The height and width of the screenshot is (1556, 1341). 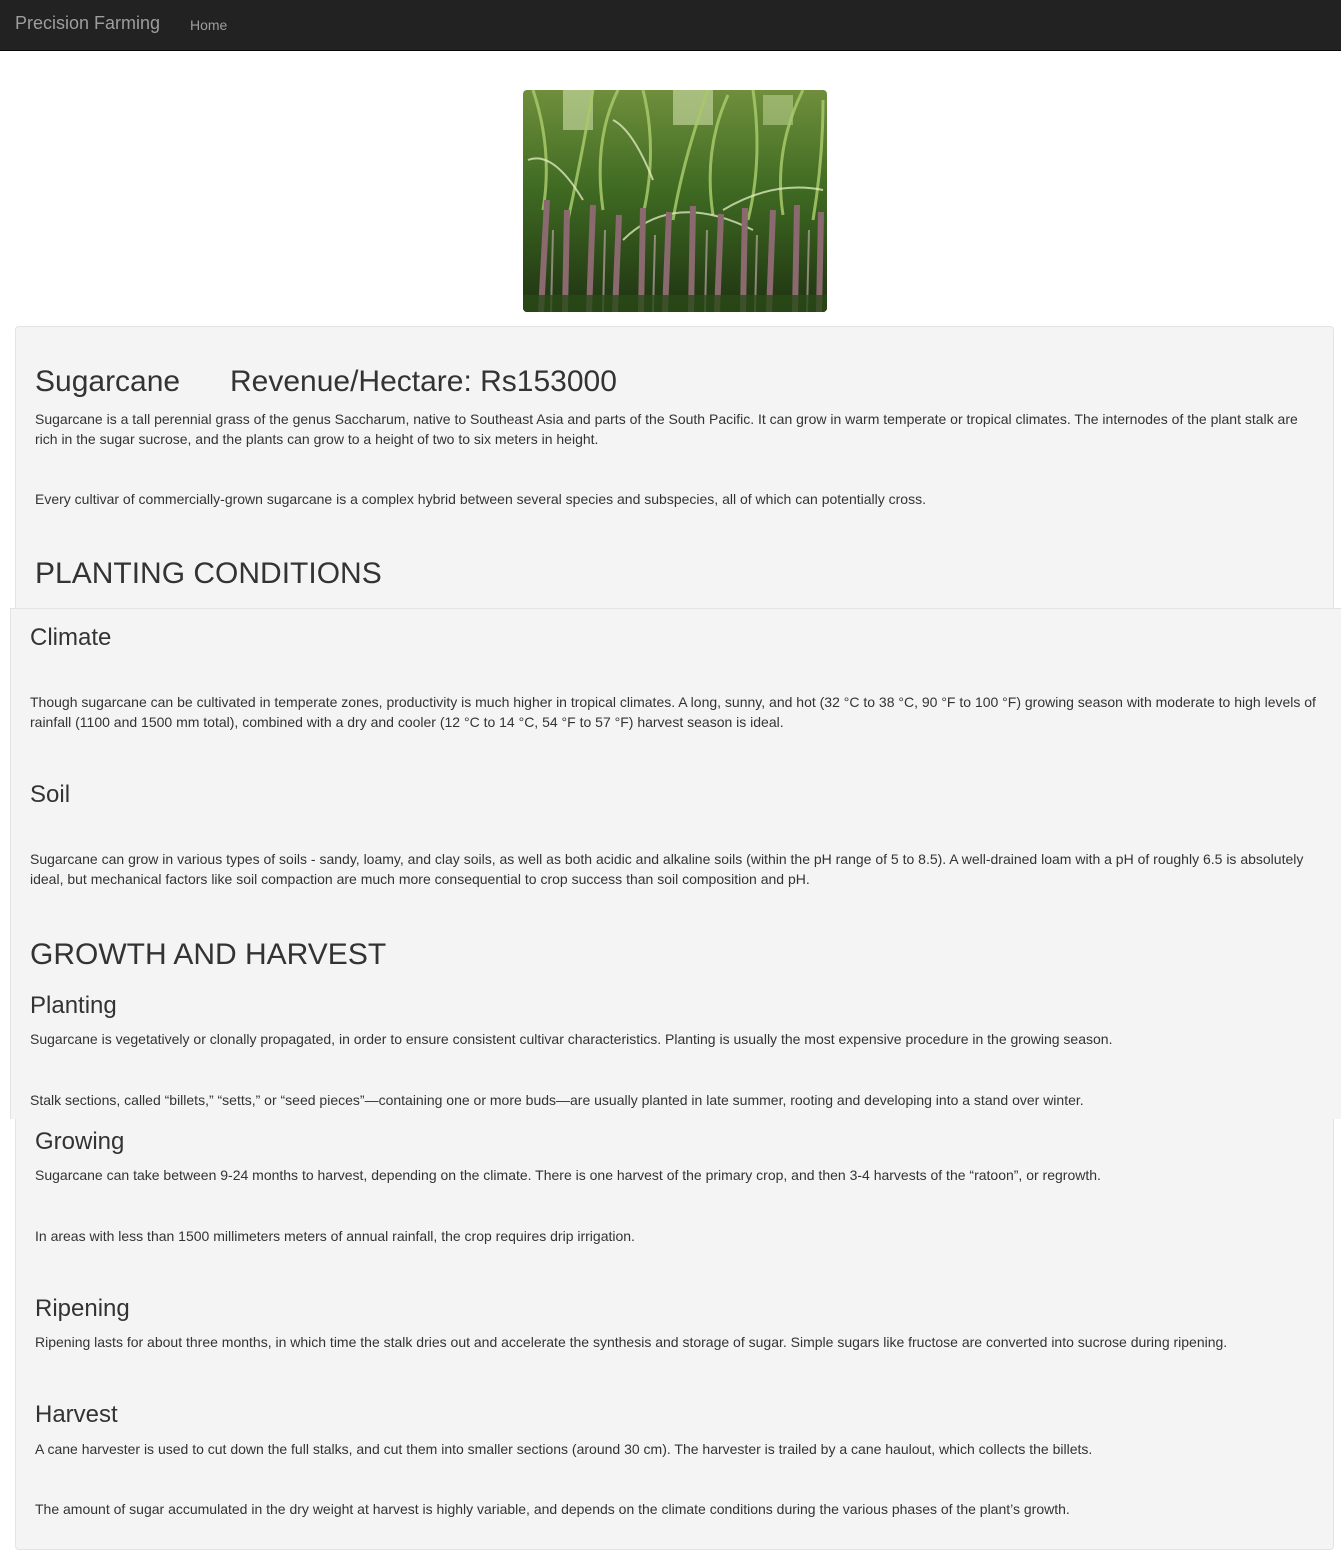 I want to click on nav-link-home: Home, so click(x=208, y=25).